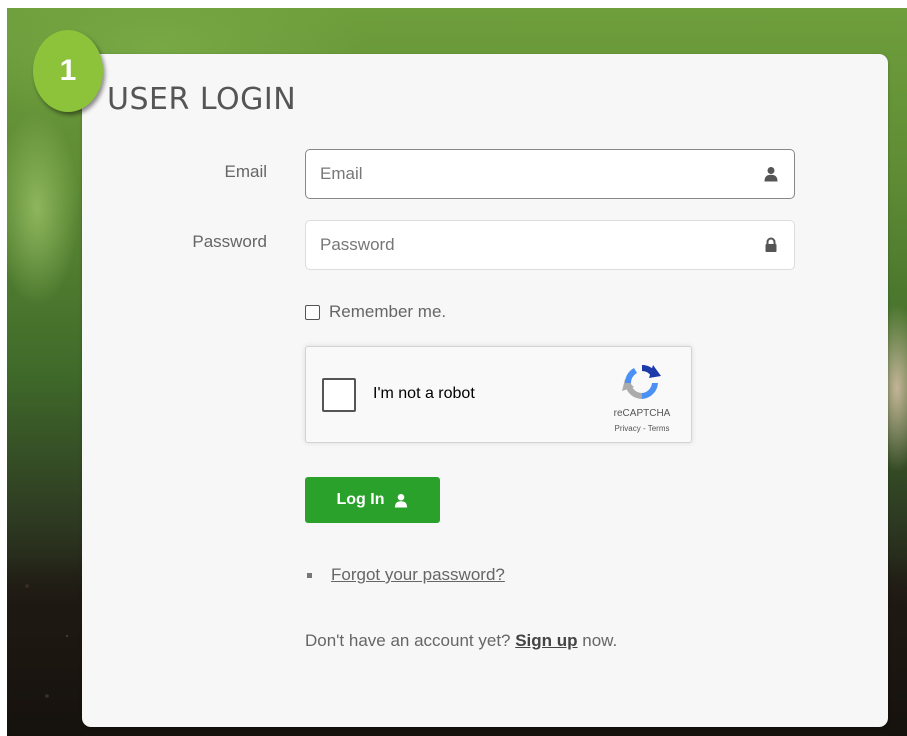 The image size is (907, 736). What do you see at coordinates (424, 393) in the screenshot?
I see `recaptcha-label: I'm not a robot` at bounding box center [424, 393].